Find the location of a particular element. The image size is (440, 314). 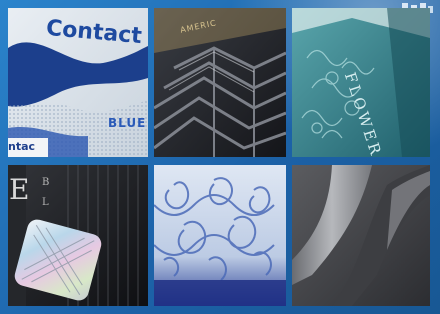

box-letter-b: B is located at coordinates (46, 182).